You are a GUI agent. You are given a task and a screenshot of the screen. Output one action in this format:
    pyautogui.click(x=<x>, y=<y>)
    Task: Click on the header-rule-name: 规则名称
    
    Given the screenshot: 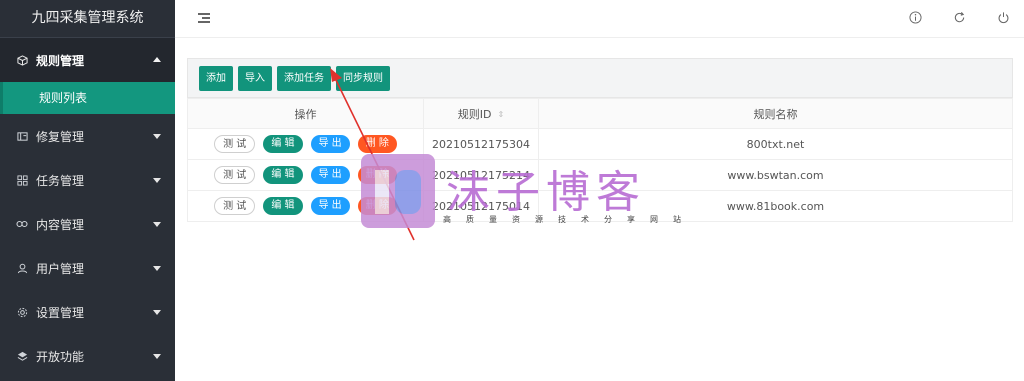 What is the action you would take?
    pyautogui.click(x=775, y=113)
    